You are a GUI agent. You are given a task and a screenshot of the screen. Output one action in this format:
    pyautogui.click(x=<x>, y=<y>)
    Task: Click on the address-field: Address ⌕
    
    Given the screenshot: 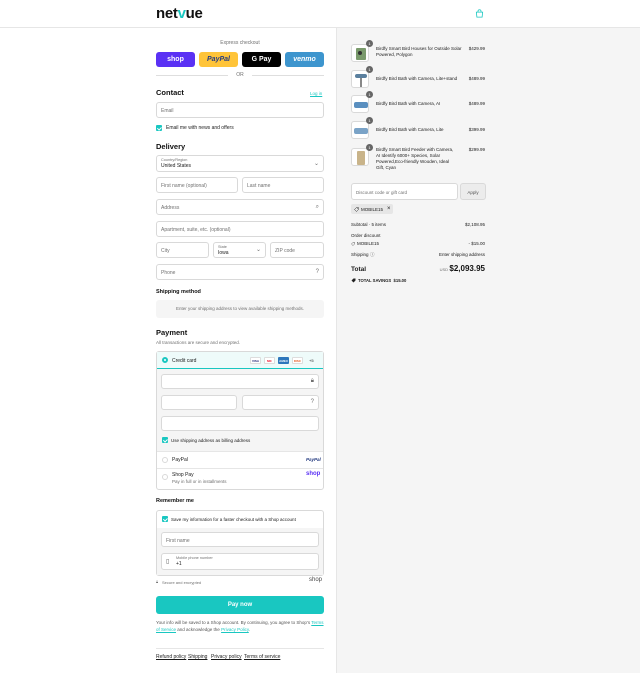 What is the action you would take?
    pyautogui.click(x=240, y=207)
    